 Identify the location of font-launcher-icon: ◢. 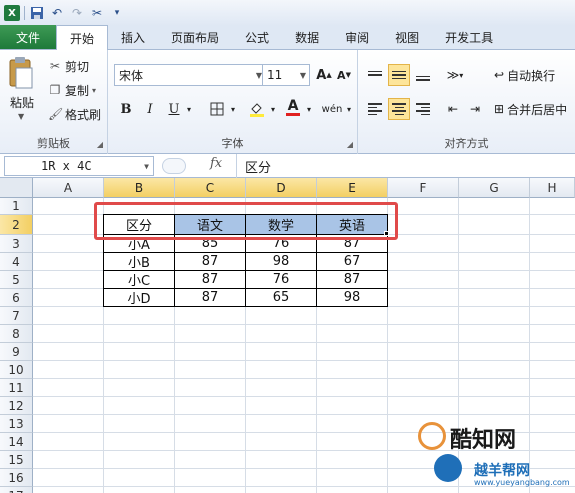
(350, 144).